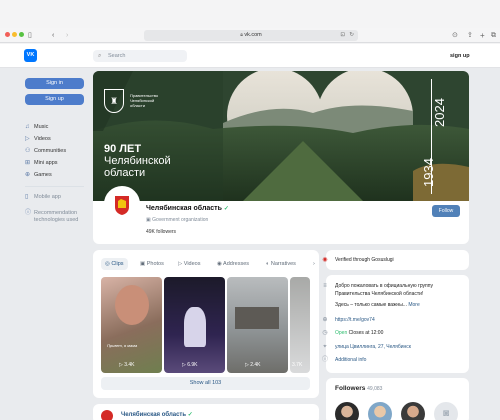 The image size is (500, 420). What do you see at coordinates (379, 294) in the screenshot?
I see `description-line-2: Правительства Челябинской области!` at bounding box center [379, 294].